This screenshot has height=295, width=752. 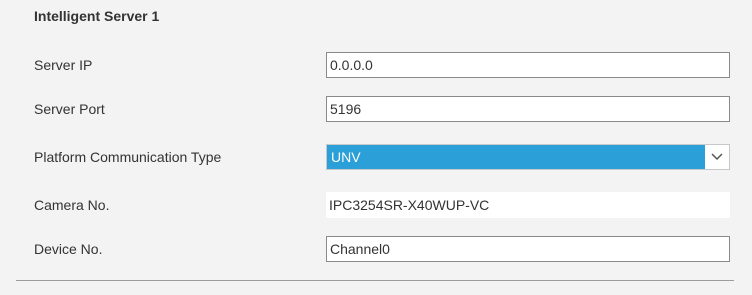 What do you see at coordinates (375, 280) in the screenshot?
I see `section-divider` at bounding box center [375, 280].